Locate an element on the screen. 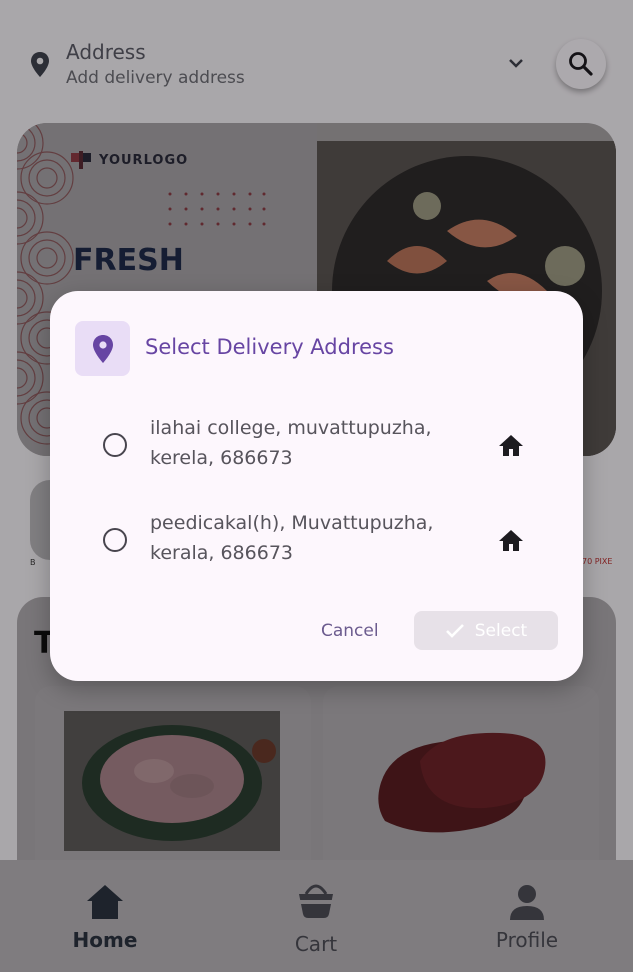 This screenshot has width=633, height=972. select-button-label: Select is located at coordinates (501, 630).